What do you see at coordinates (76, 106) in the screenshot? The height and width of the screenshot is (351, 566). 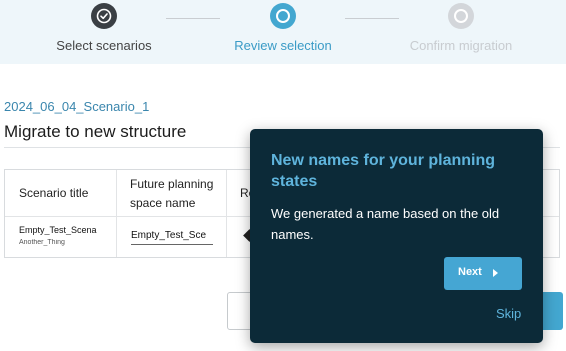 I see `scenario-name-link: 2024_06_04_Scenario_1` at bounding box center [76, 106].